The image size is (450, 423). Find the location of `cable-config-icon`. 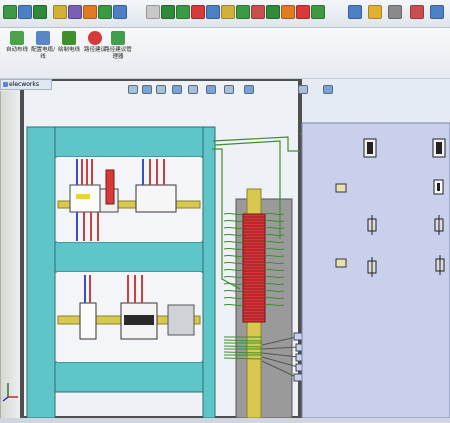

cable-config-icon is located at coordinates (43, 38).